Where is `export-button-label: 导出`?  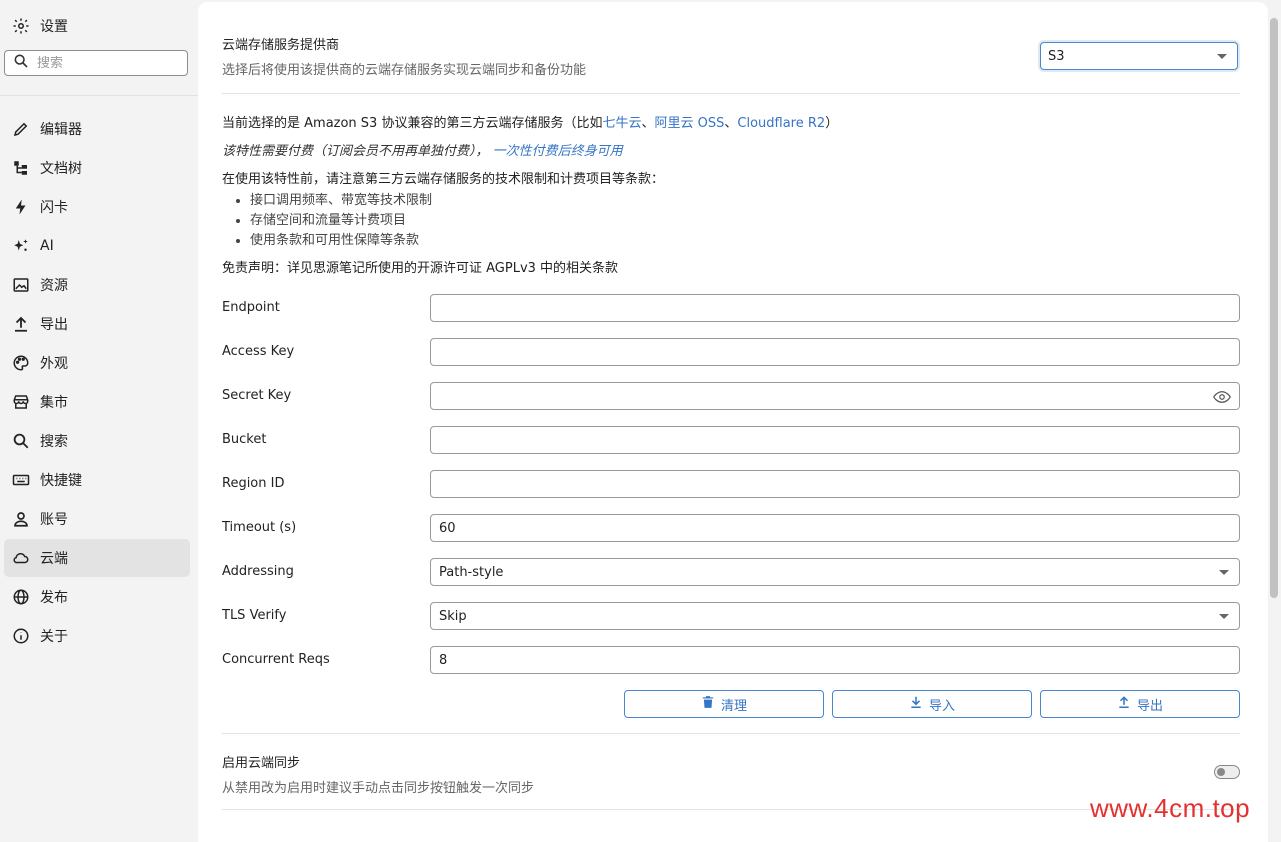 export-button-label: 导出 is located at coordinates (1149, 706).